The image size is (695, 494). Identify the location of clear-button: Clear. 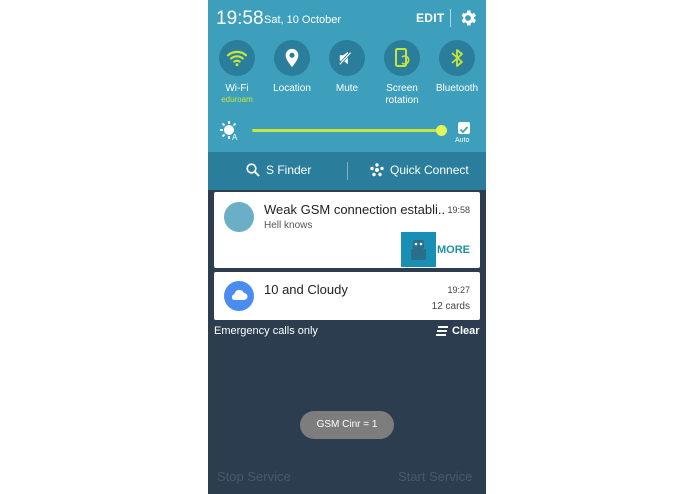
(458, 331).